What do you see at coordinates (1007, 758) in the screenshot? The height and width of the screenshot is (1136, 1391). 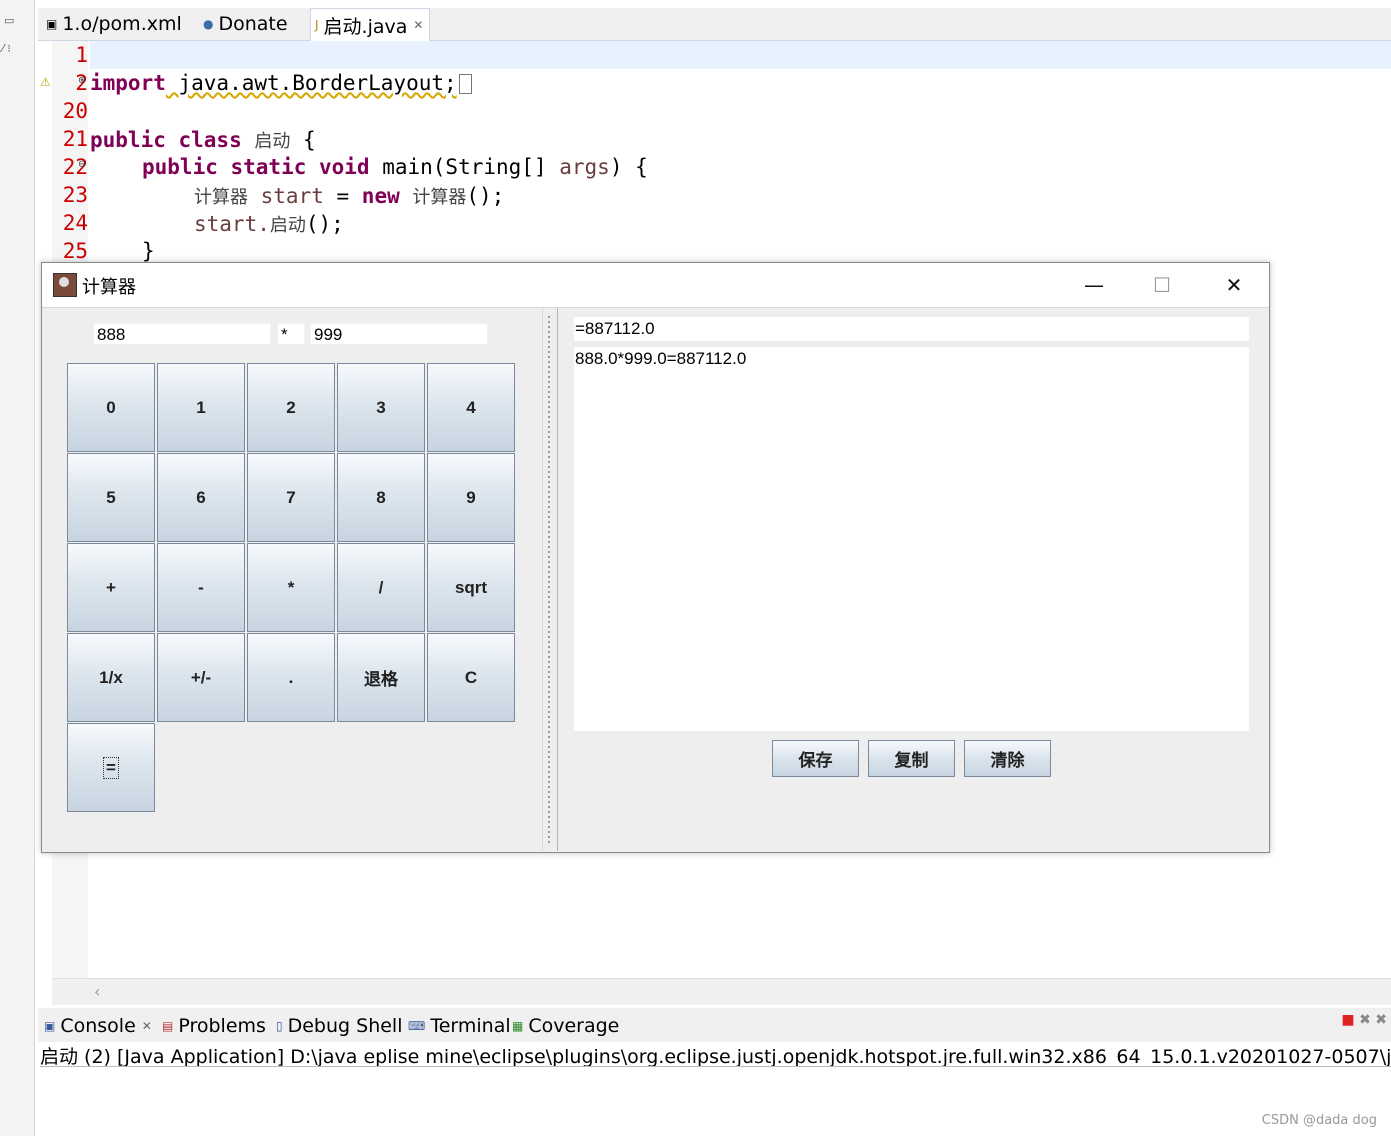 I see `clear-history-button: 清除` at bounding box center [1007, 758].